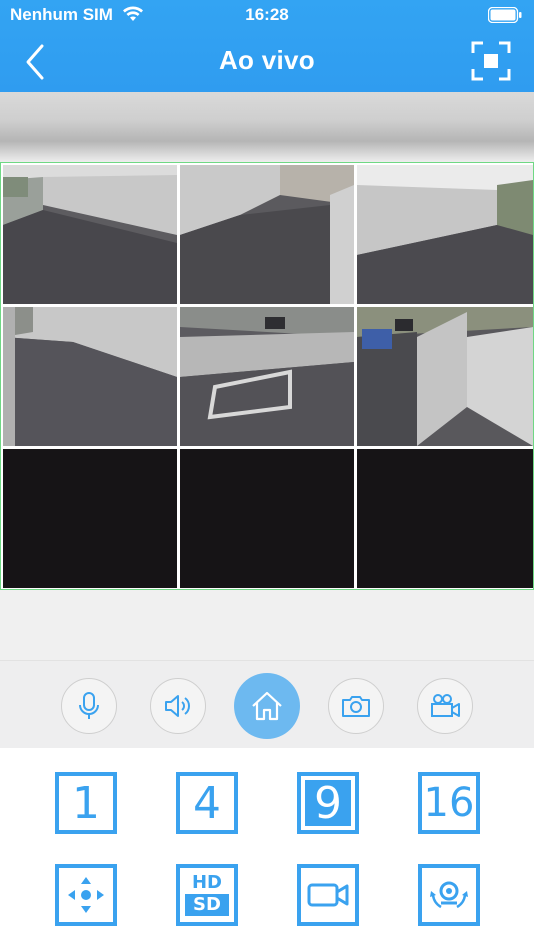  I want to click on sd-label: SD, so click(207, 905).